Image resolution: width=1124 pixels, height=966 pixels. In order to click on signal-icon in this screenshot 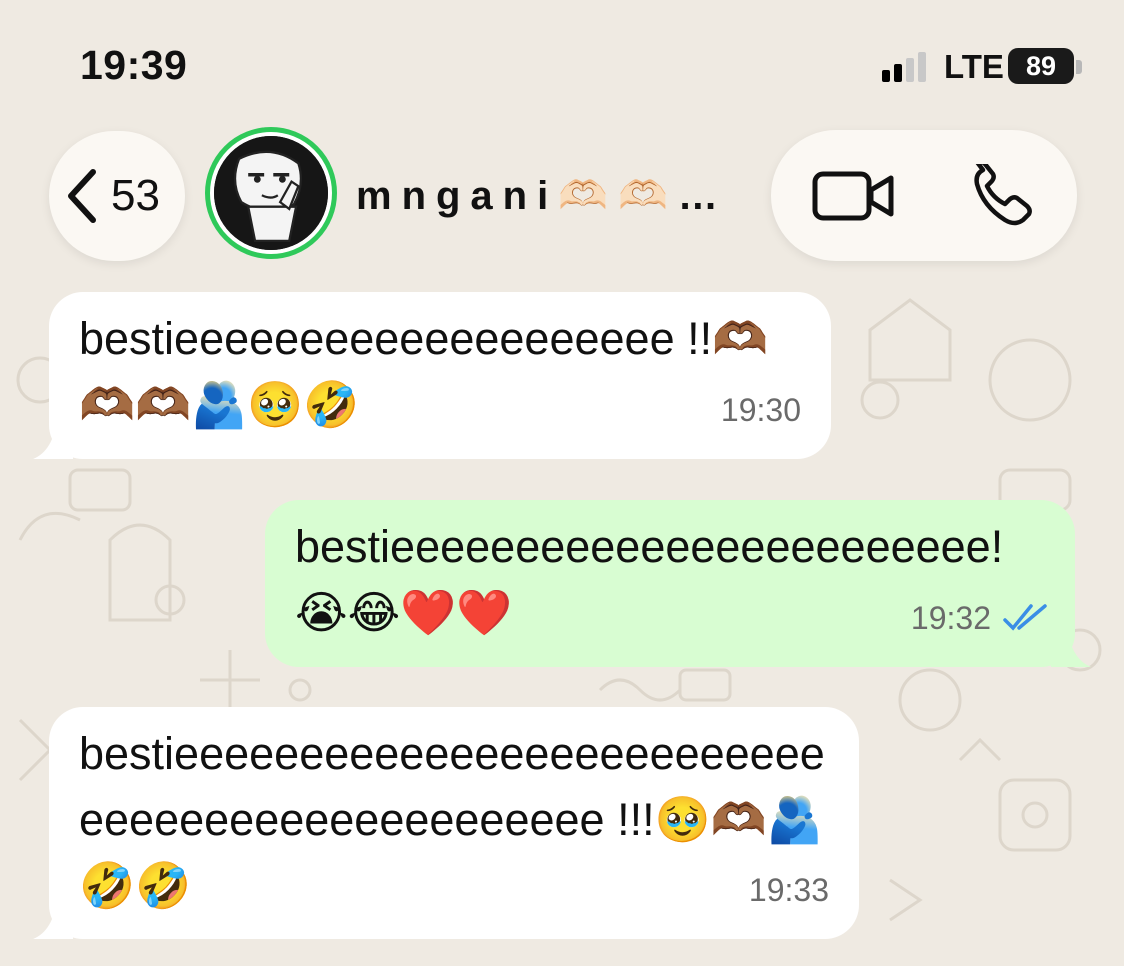, I will do `click(908, 67)`.